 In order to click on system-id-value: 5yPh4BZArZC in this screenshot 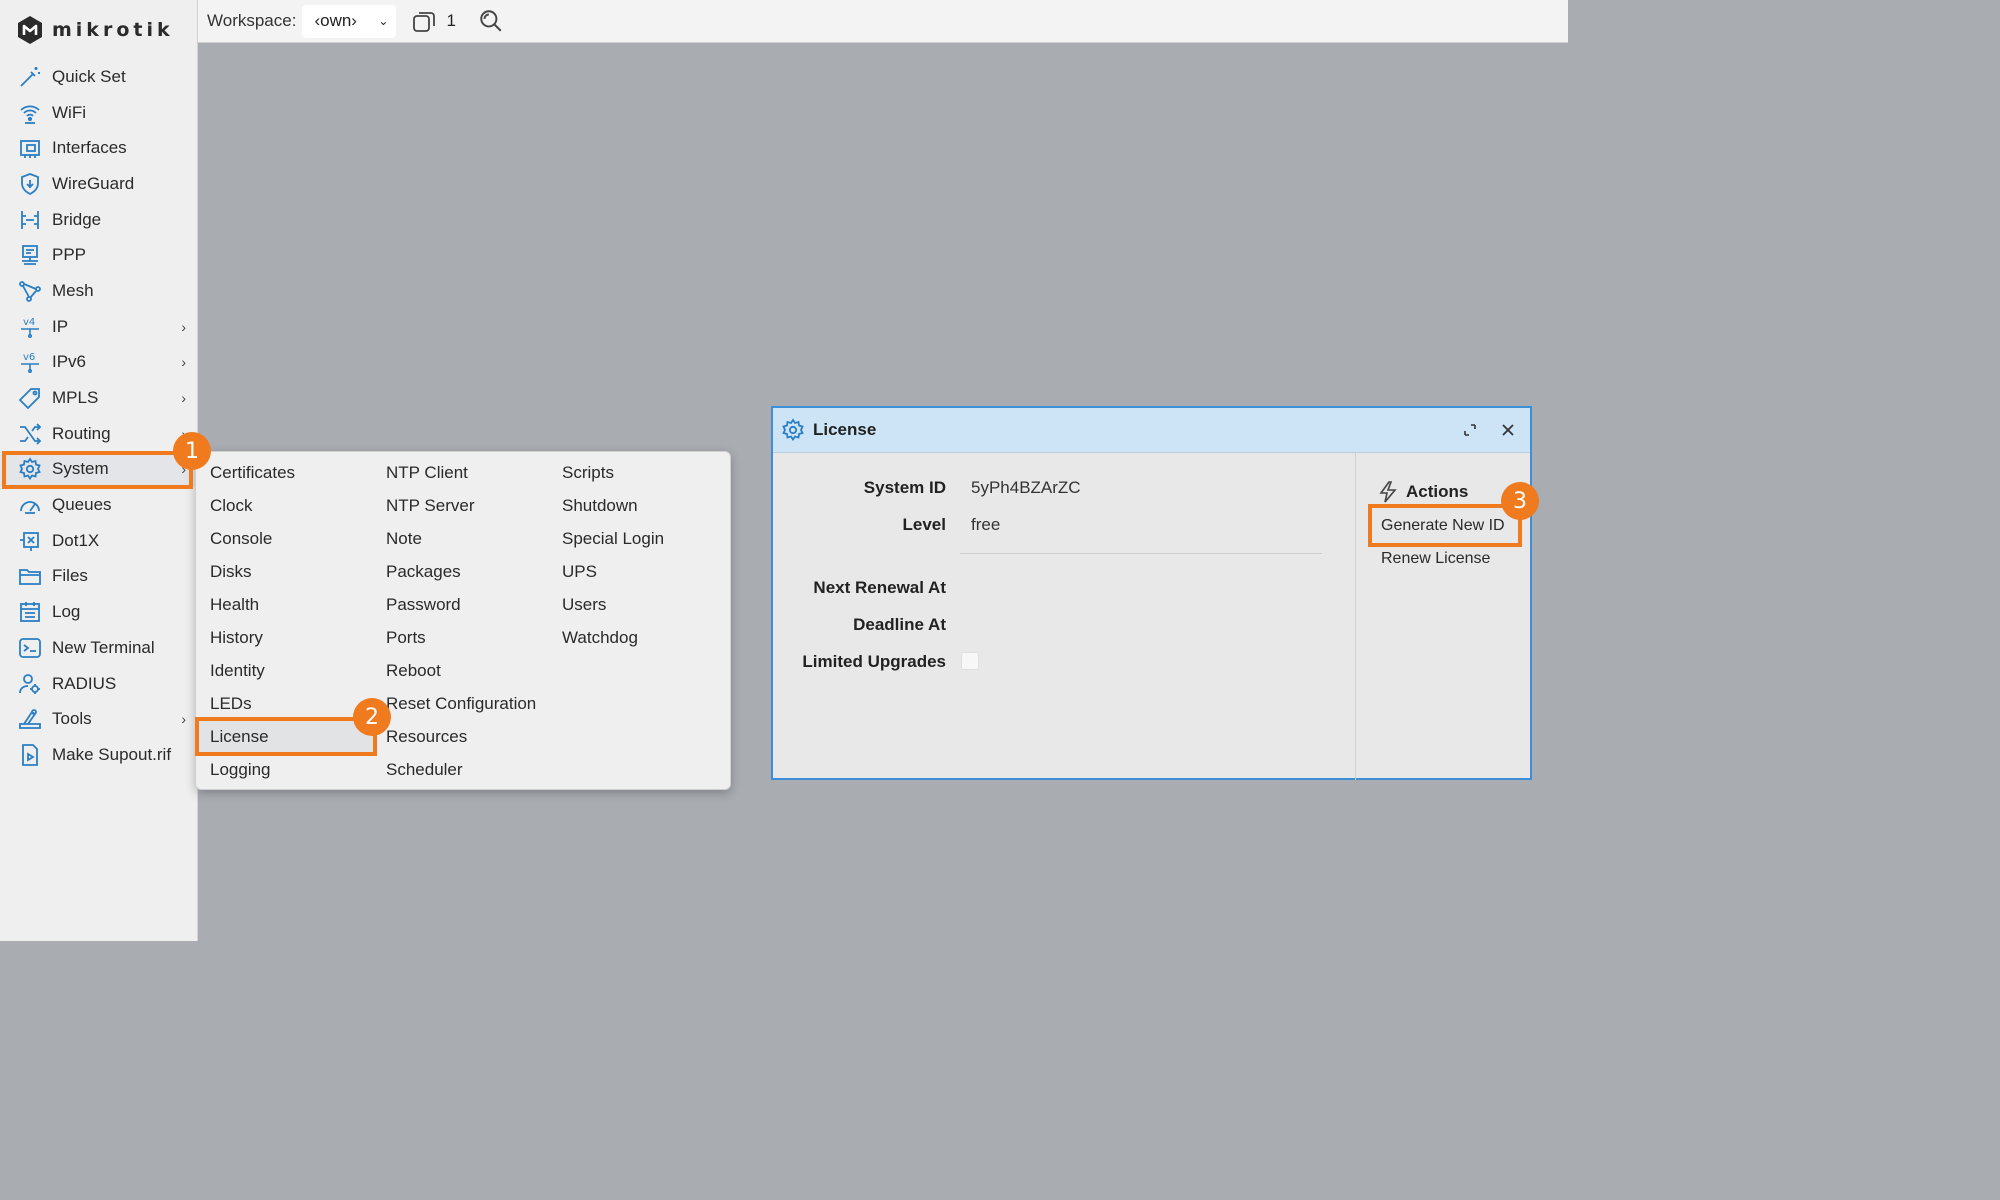, I will do `click(1026, 487)`.